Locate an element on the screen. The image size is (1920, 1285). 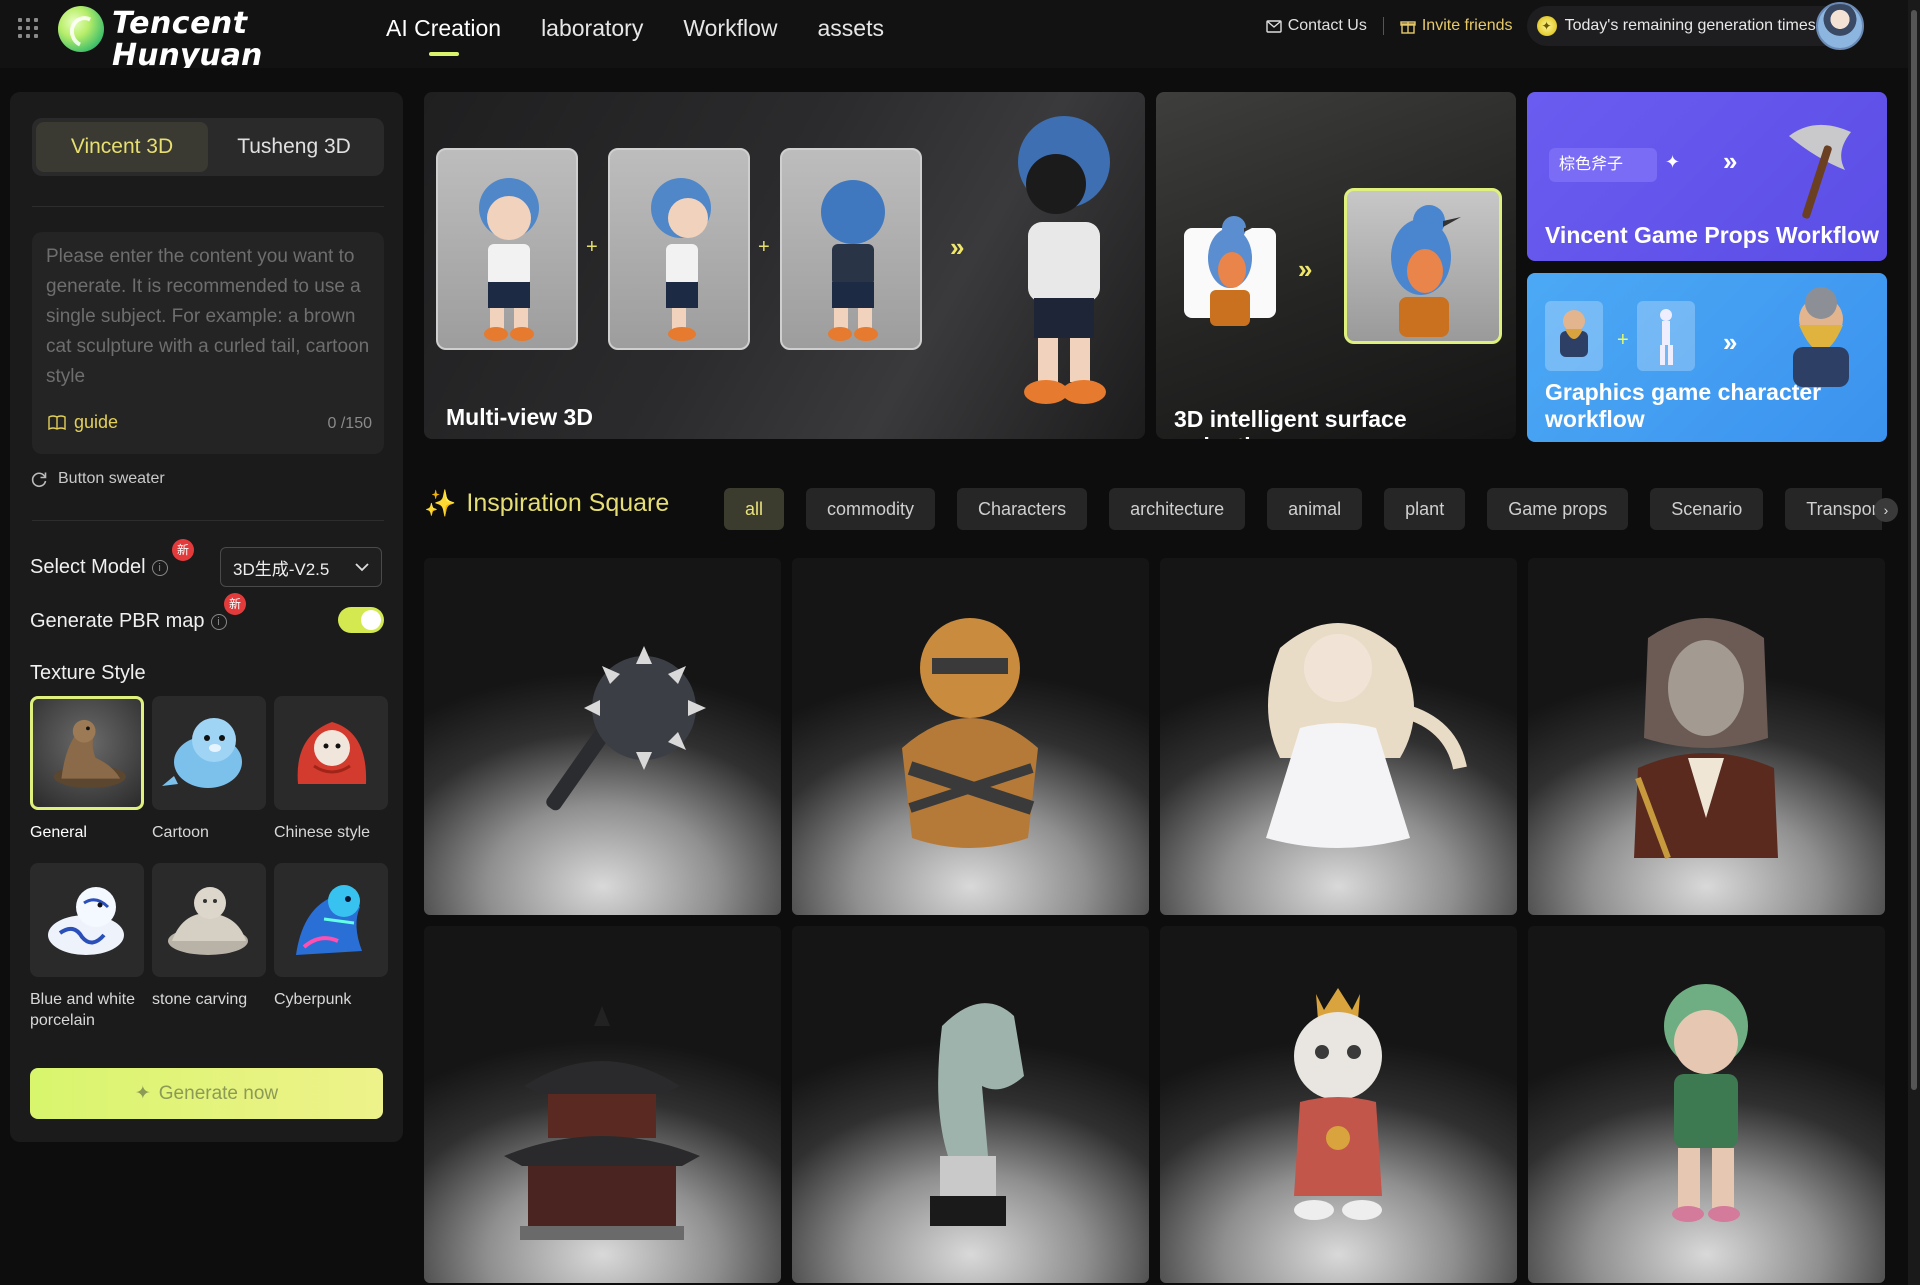
random-prompt-button: Button sweater is located at coordinates (97, 479).